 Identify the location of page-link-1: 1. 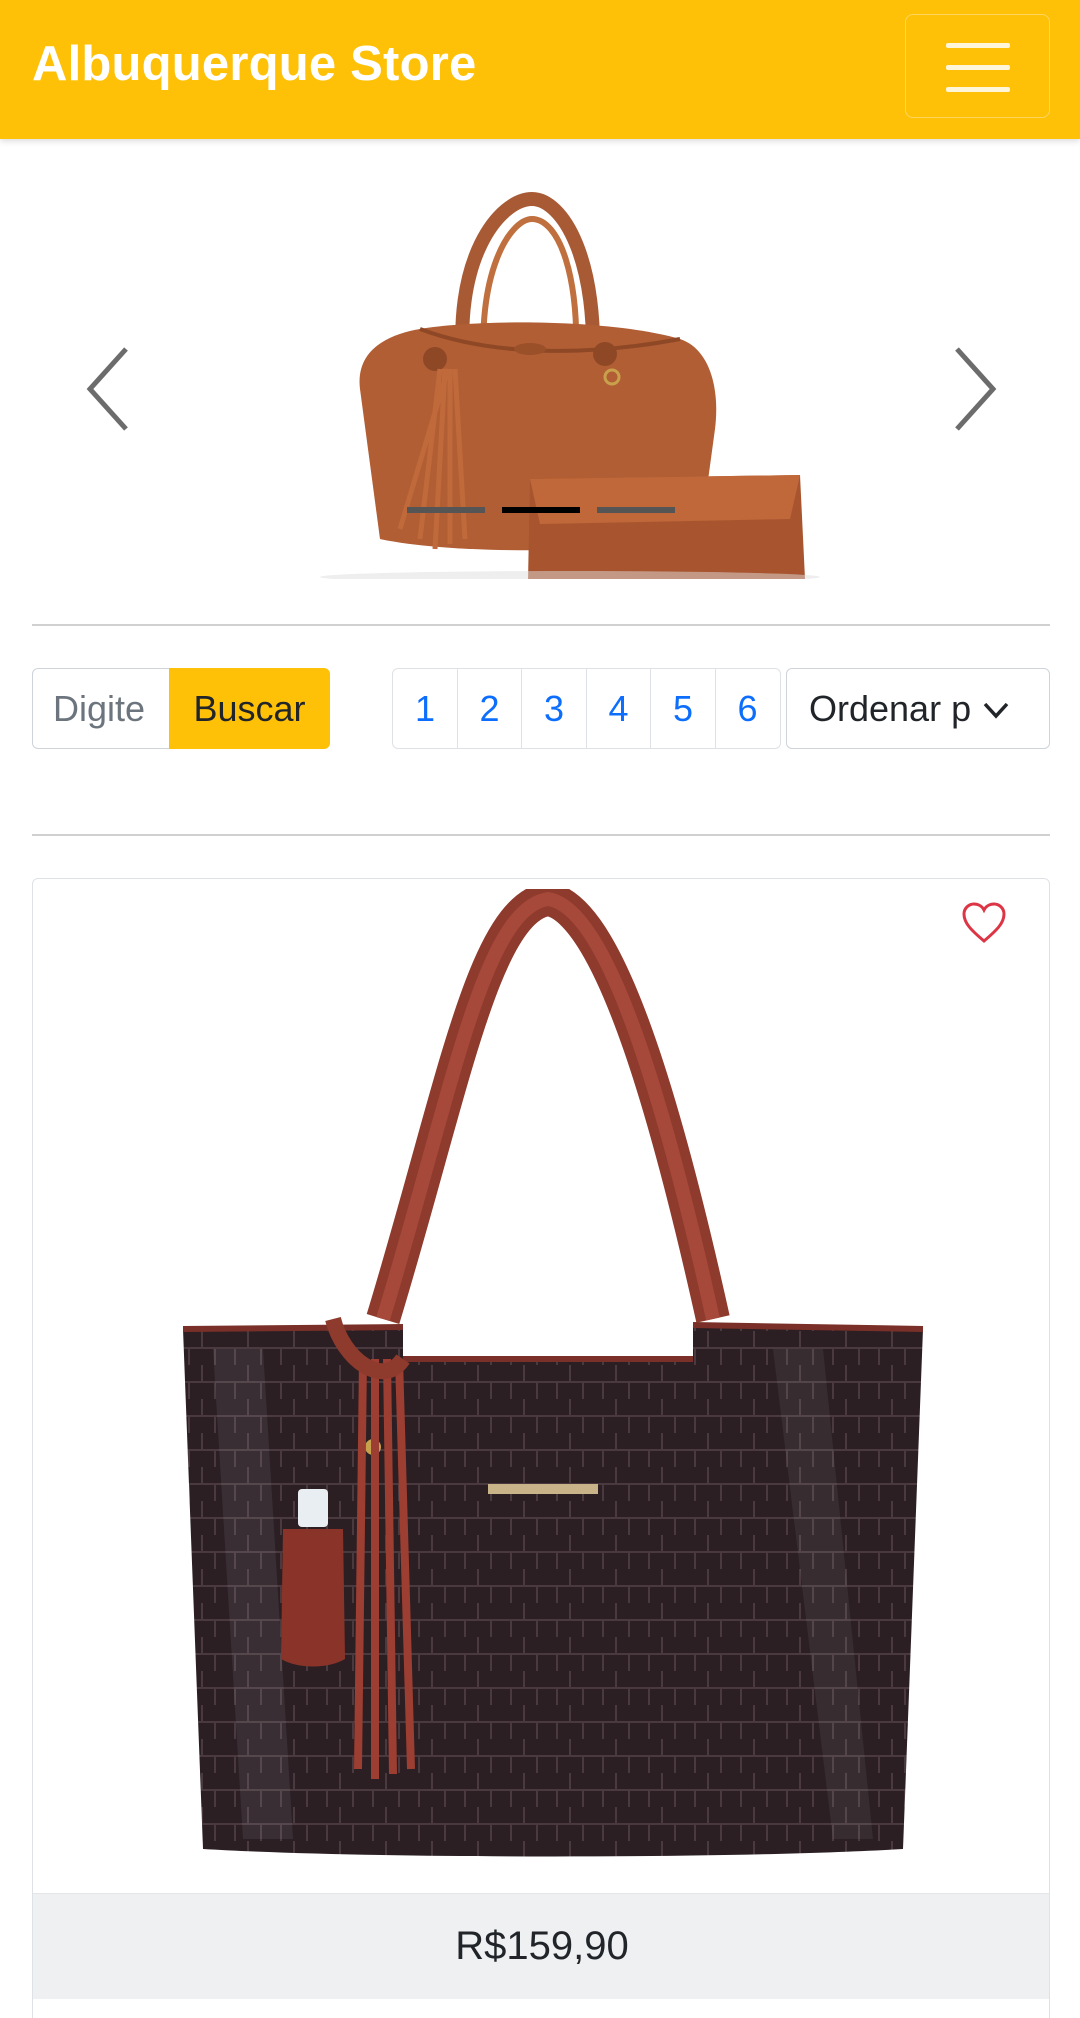
(425, 708).